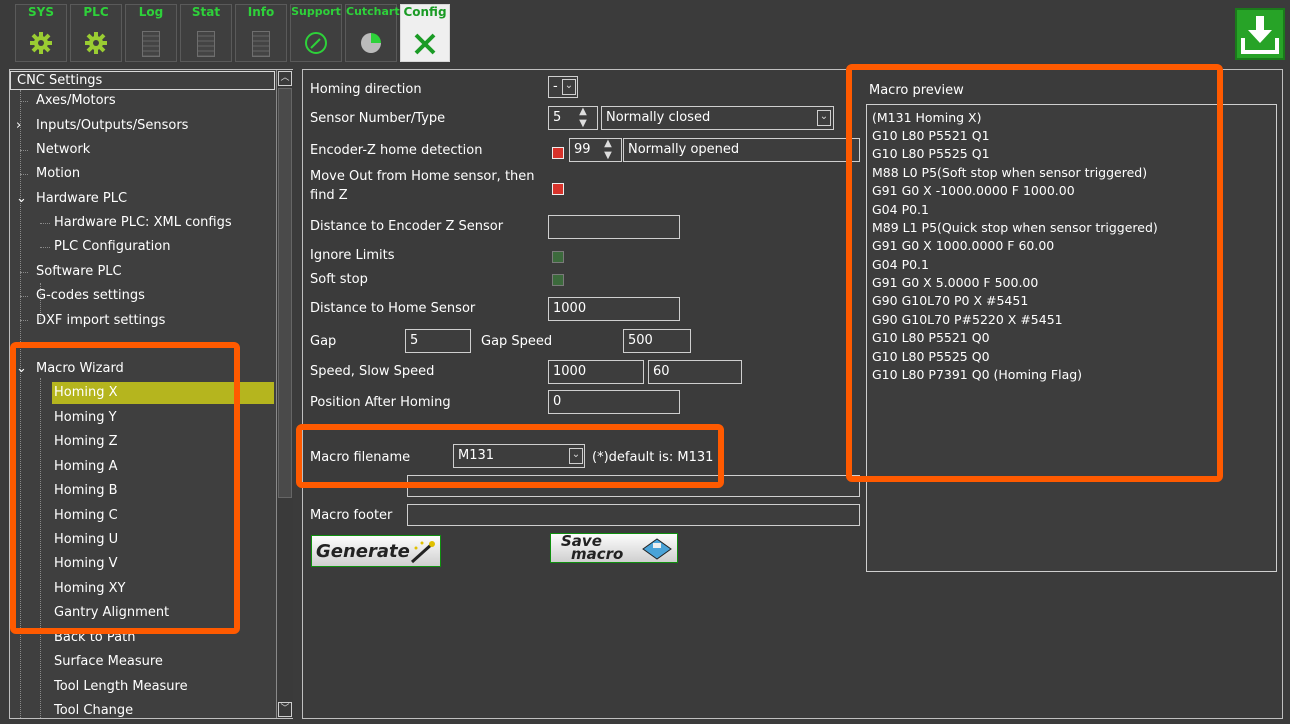  What do you see at coordinates (614, 227) in the screenshot?
I see `distance-encoder-input` at bounding box center [614, 227].